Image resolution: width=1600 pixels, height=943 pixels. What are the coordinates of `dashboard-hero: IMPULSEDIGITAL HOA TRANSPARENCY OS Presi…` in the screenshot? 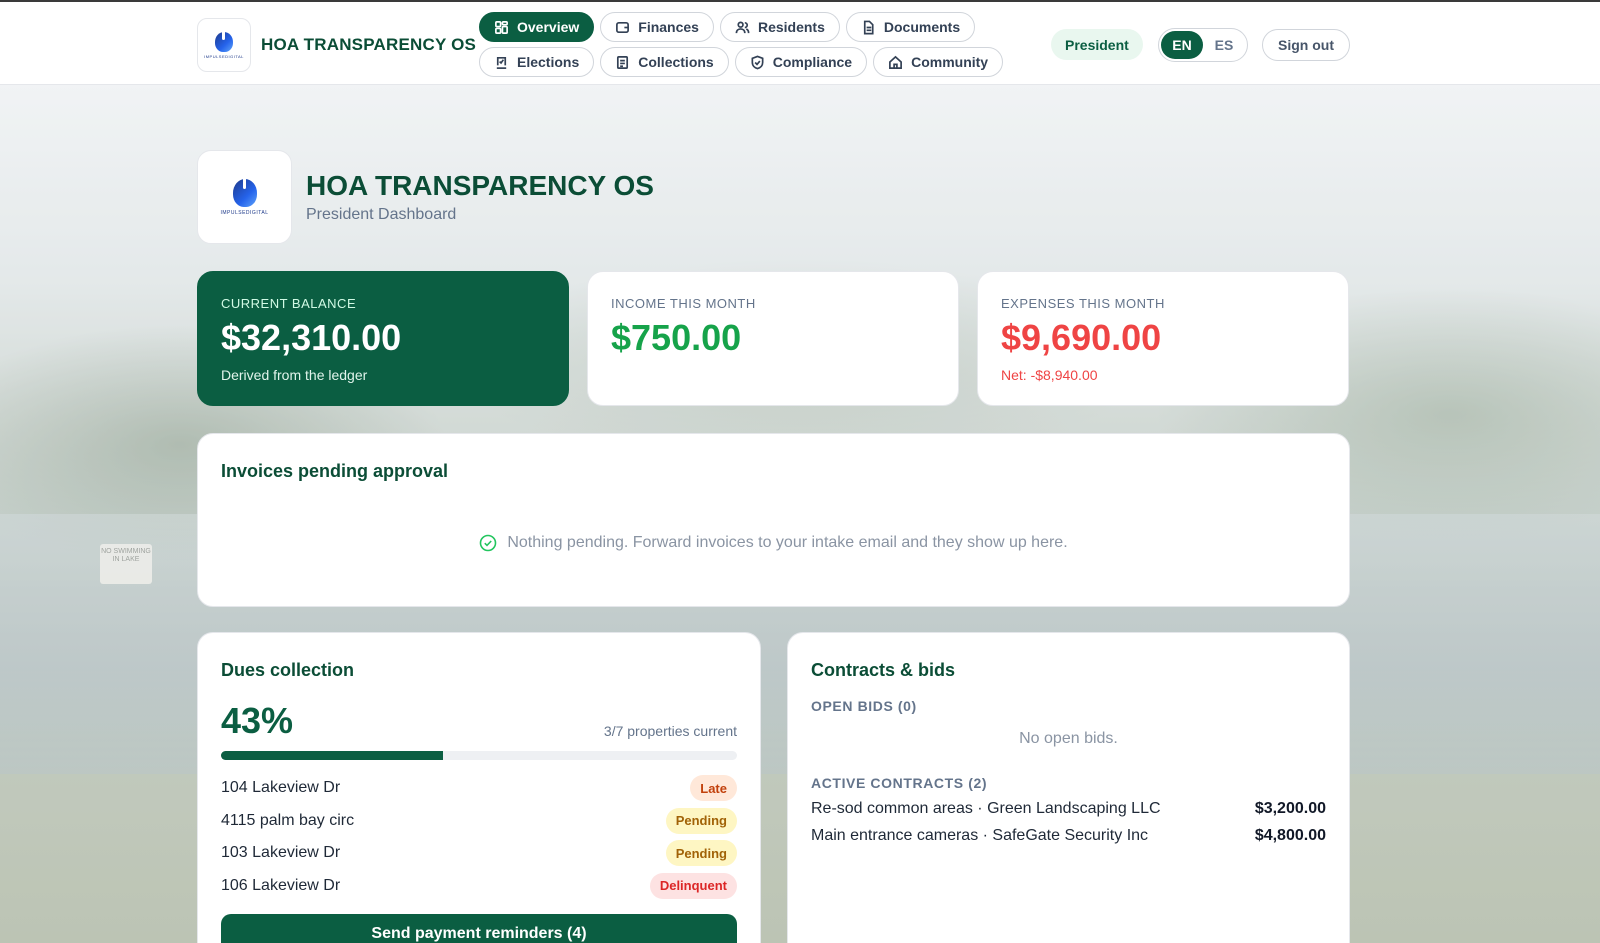 It's located at (425, 197).